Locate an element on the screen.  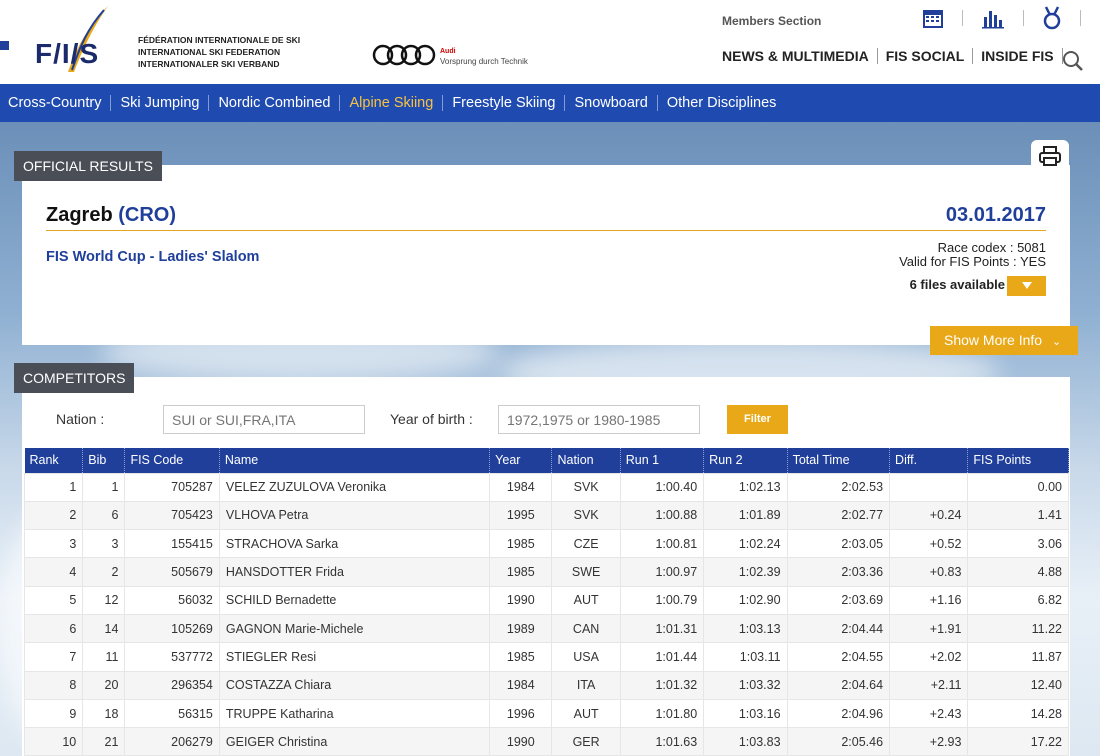
cell-bib: 2 is located at coordinates (104, 572).